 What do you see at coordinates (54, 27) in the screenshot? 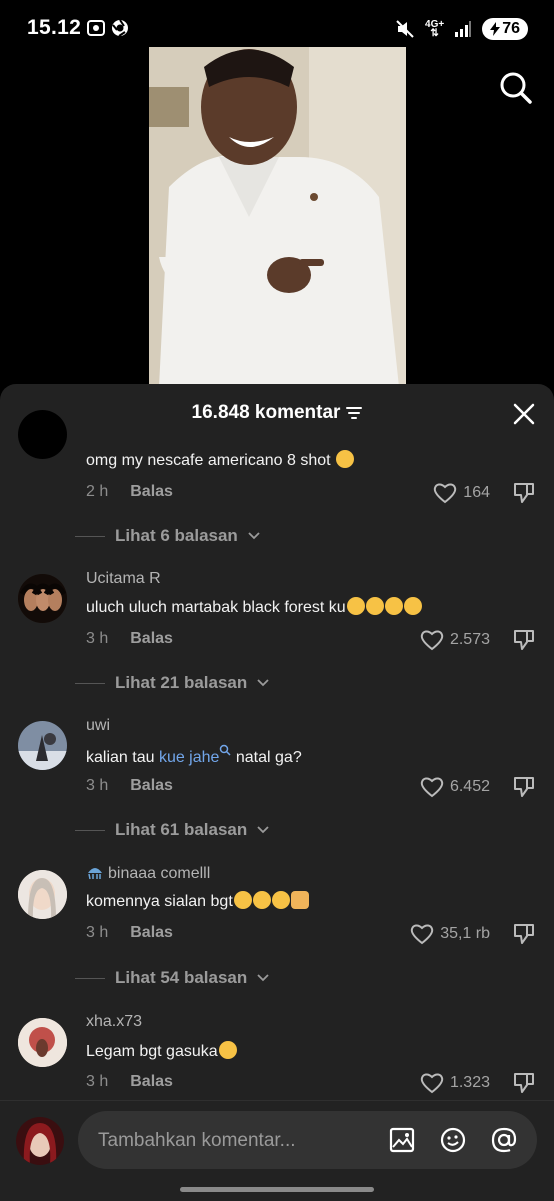
I see `status-time: 15.12` at bounding box center [54, 27].